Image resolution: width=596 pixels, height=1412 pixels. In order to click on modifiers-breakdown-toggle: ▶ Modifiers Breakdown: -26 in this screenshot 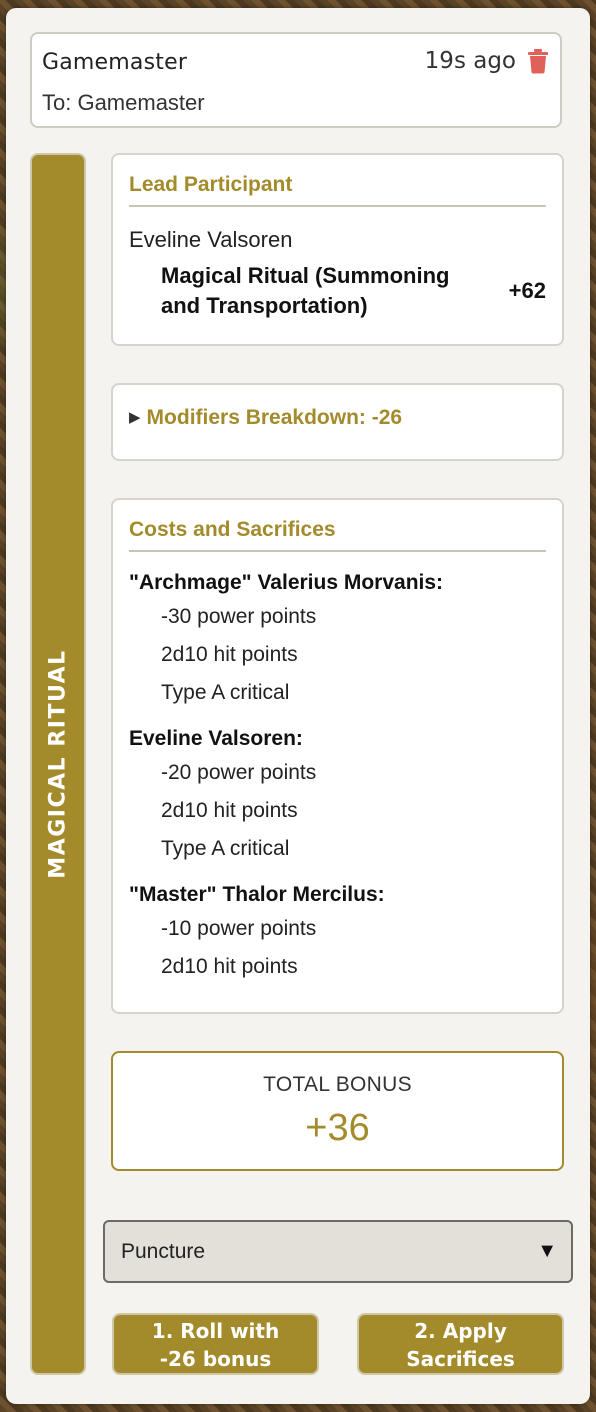, I will do `click(265, 418)`.